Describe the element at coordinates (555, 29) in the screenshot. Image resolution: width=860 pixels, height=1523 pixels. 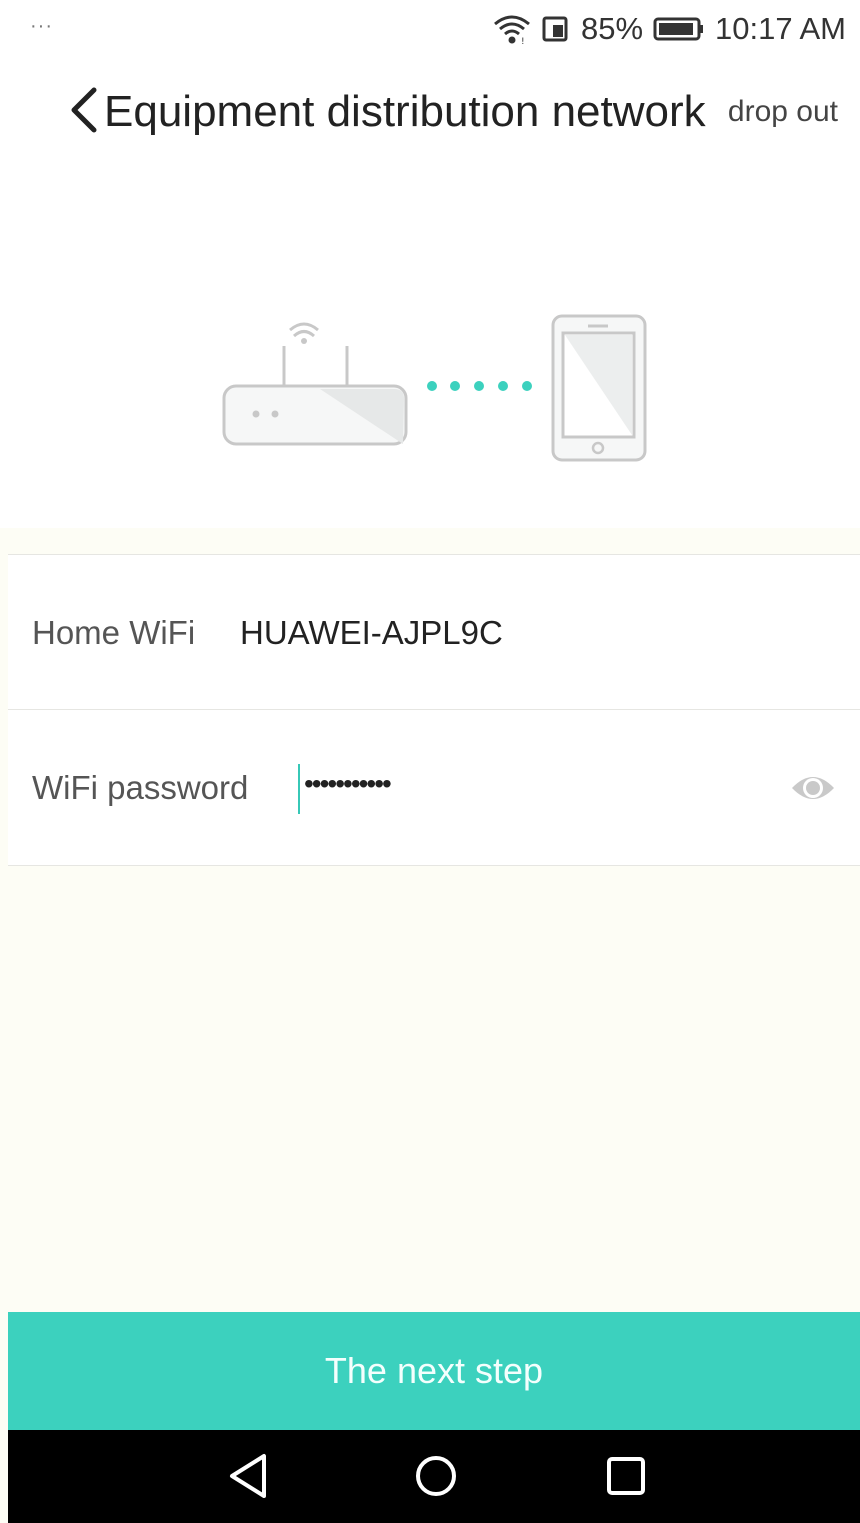
I see `sim-card-icon` at that location.